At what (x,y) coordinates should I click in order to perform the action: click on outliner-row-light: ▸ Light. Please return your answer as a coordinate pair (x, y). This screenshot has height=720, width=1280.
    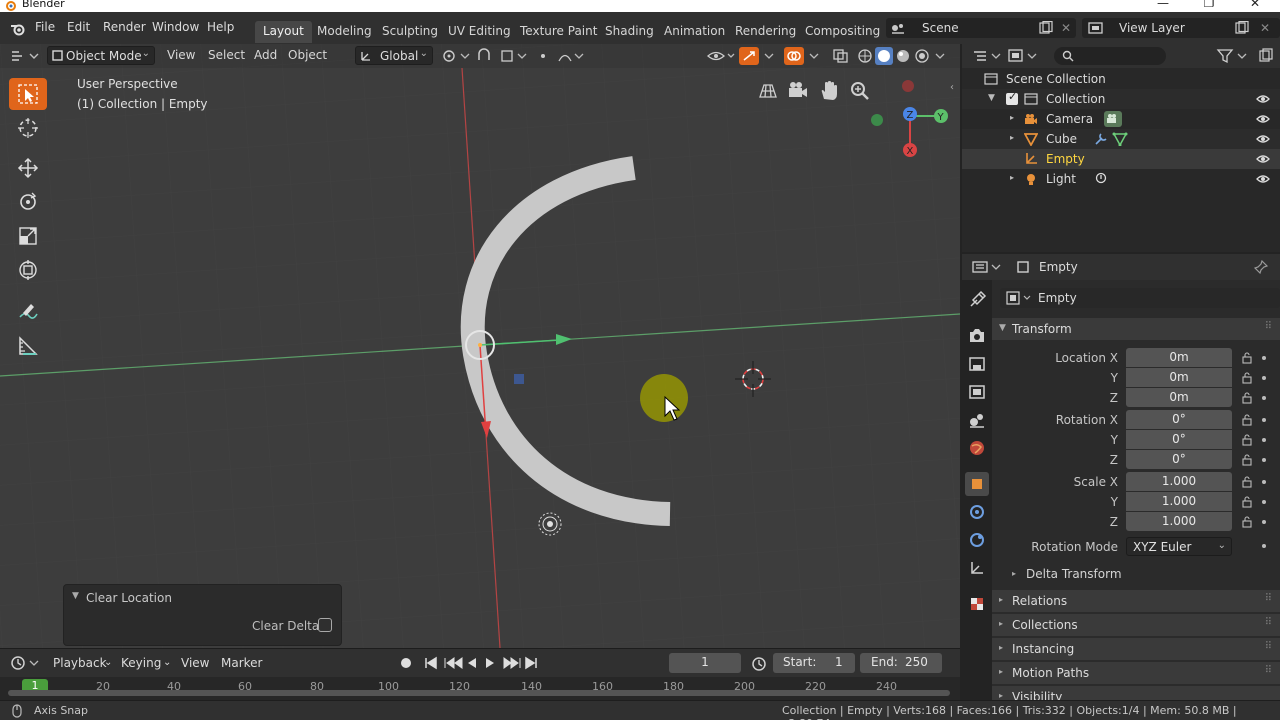
    Looking at the image, I should click on (1121, 179).